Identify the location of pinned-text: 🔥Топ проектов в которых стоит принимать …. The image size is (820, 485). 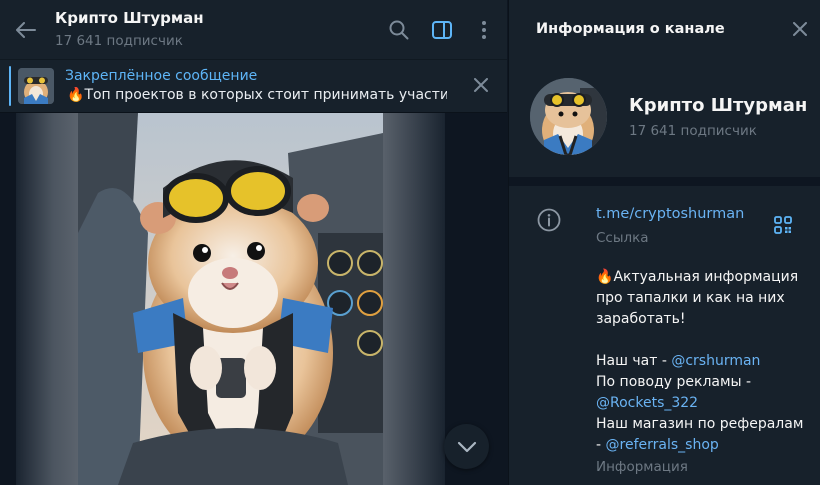
(257, 95).